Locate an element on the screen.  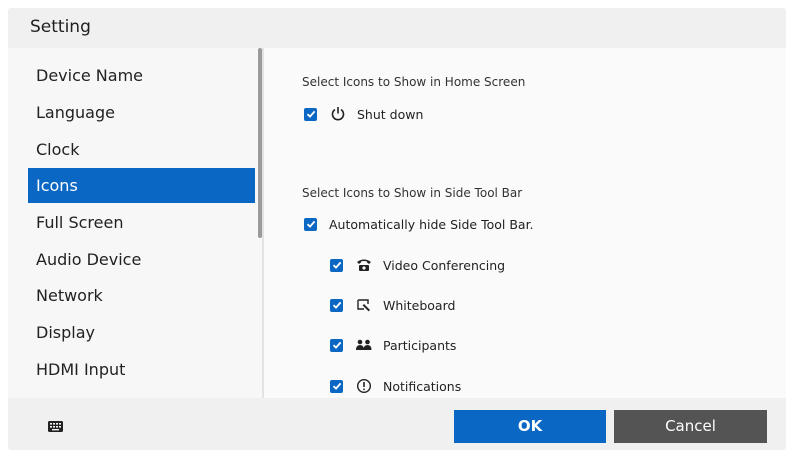
dialog-footer: OK Cancel is located at coordinates (397, 424).